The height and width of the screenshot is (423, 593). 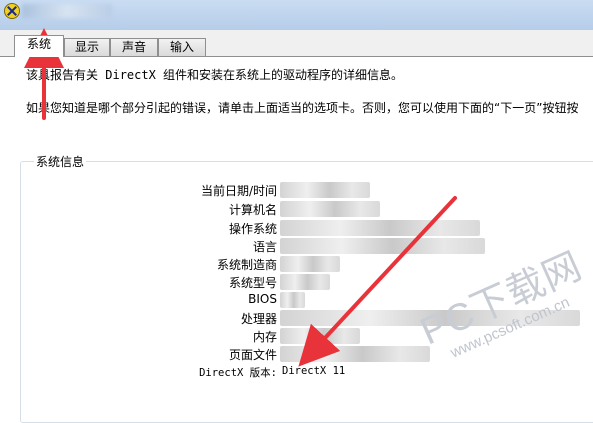 What do you see at coordinates (252, 355) in the screenshot?
I see `info-label: 页面文件` at bounding box center [252, 355].